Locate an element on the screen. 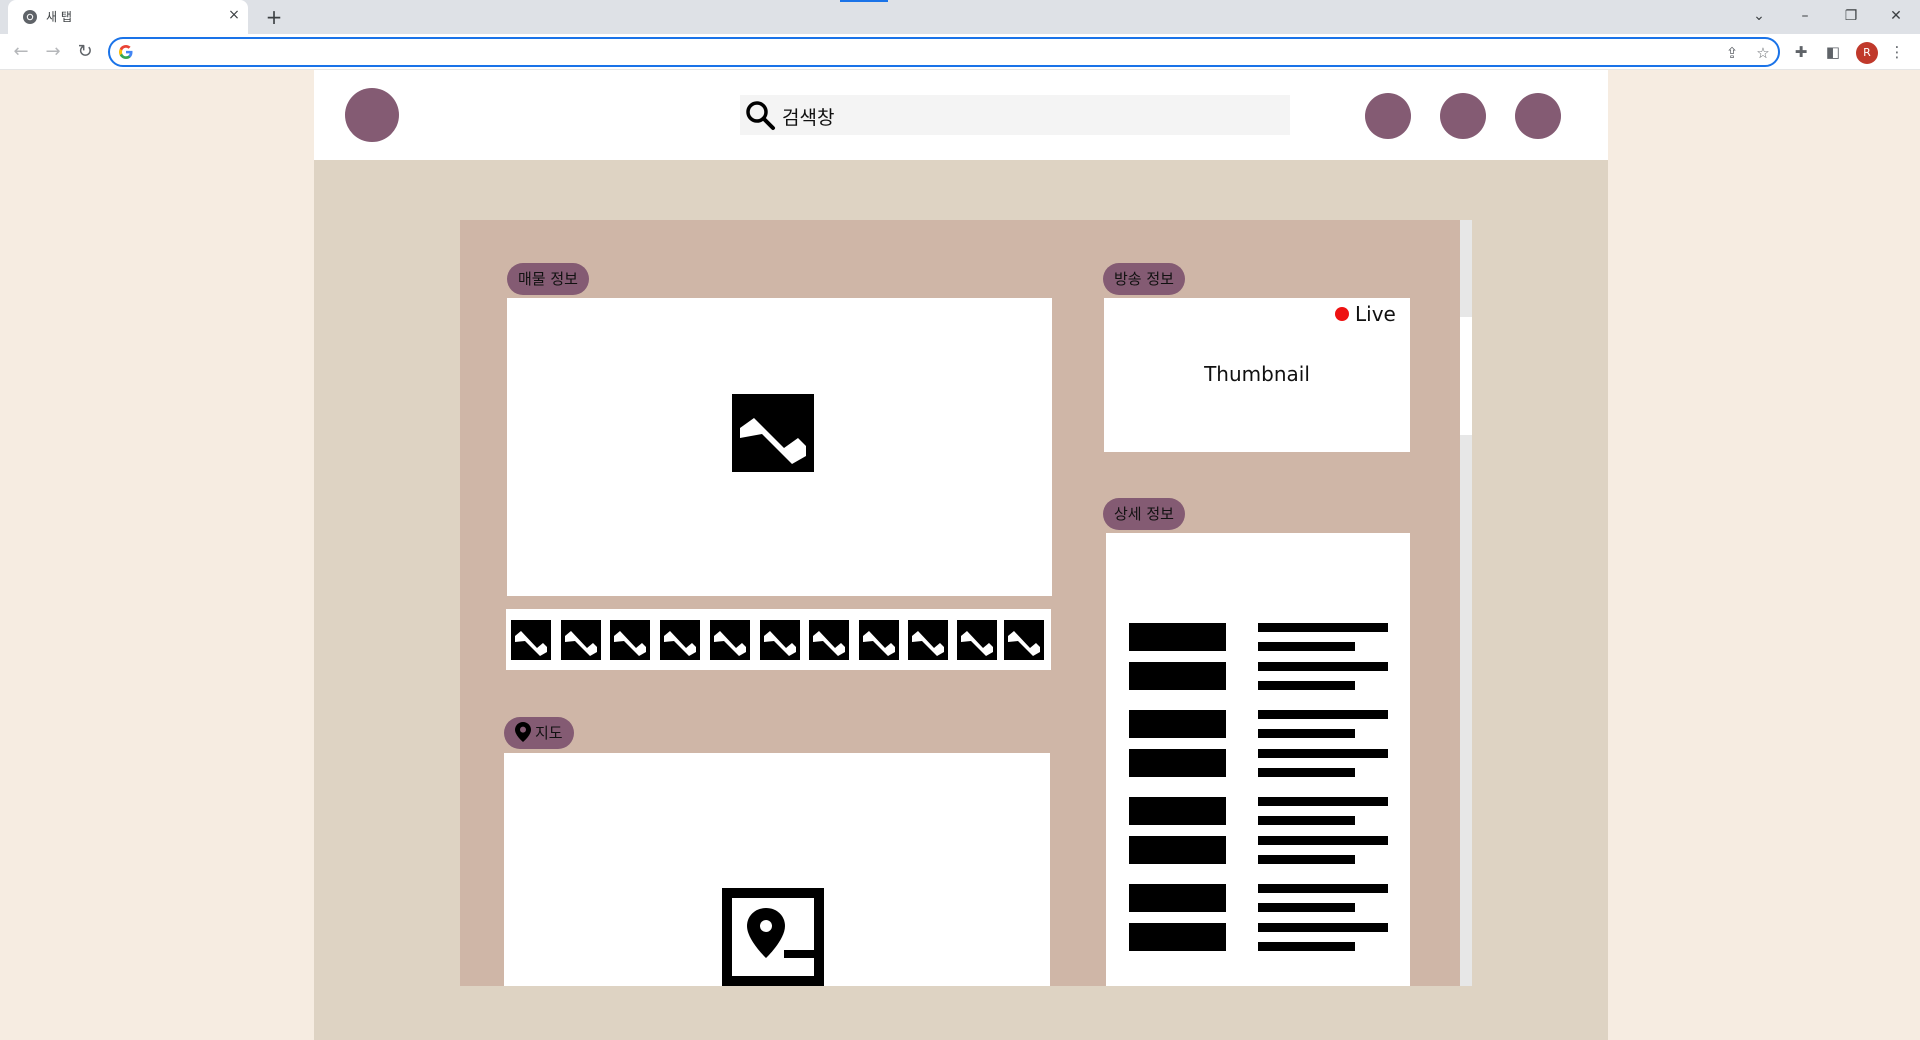  restore-button: ❐ is located at coordinates (1851, 16).